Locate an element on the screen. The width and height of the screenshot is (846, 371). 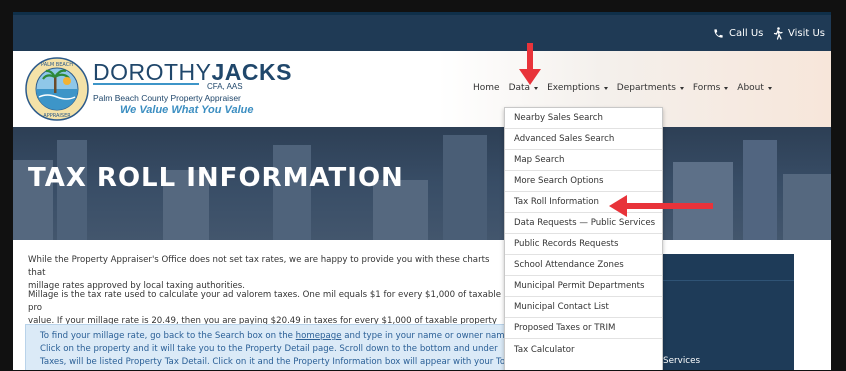
nav-item-about: About is located at coordinates (754, 88).